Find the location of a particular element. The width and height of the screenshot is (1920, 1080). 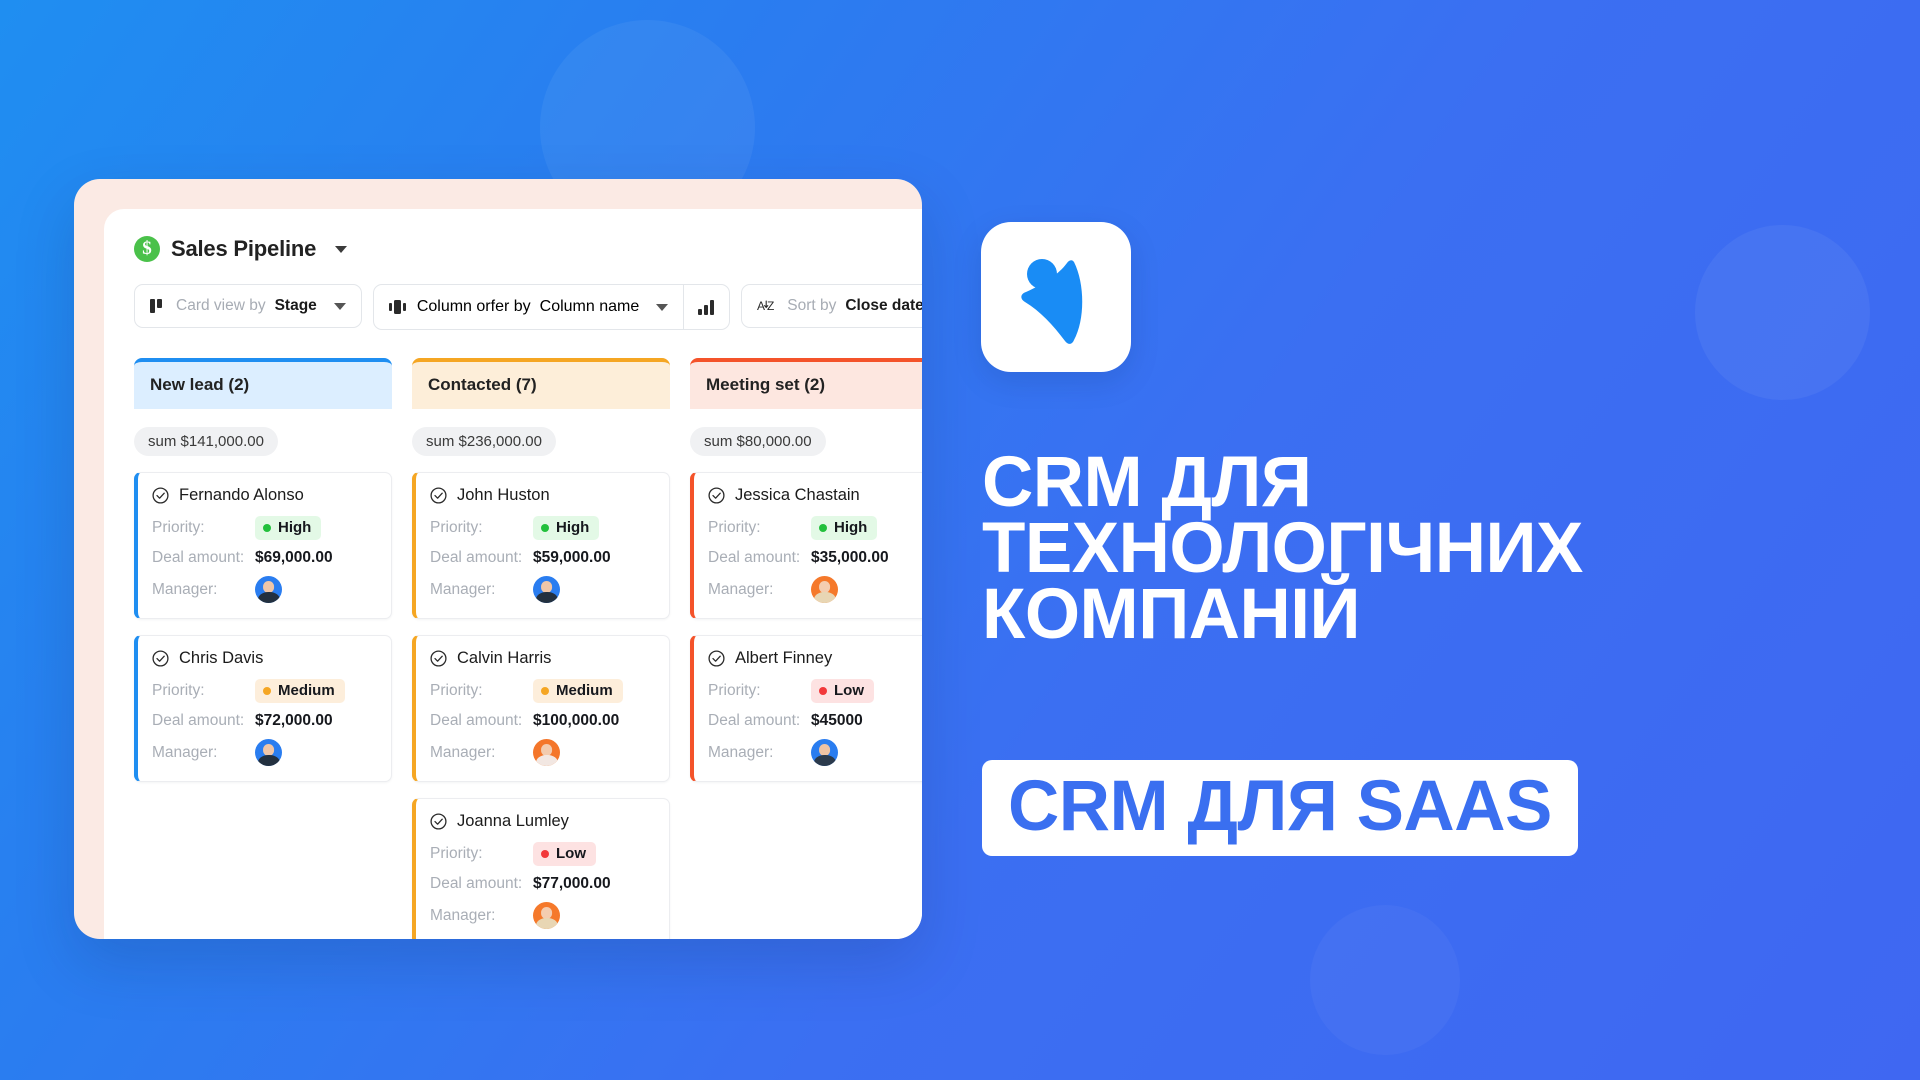

deal-name: John Huston is located at coordinates (503, 495).